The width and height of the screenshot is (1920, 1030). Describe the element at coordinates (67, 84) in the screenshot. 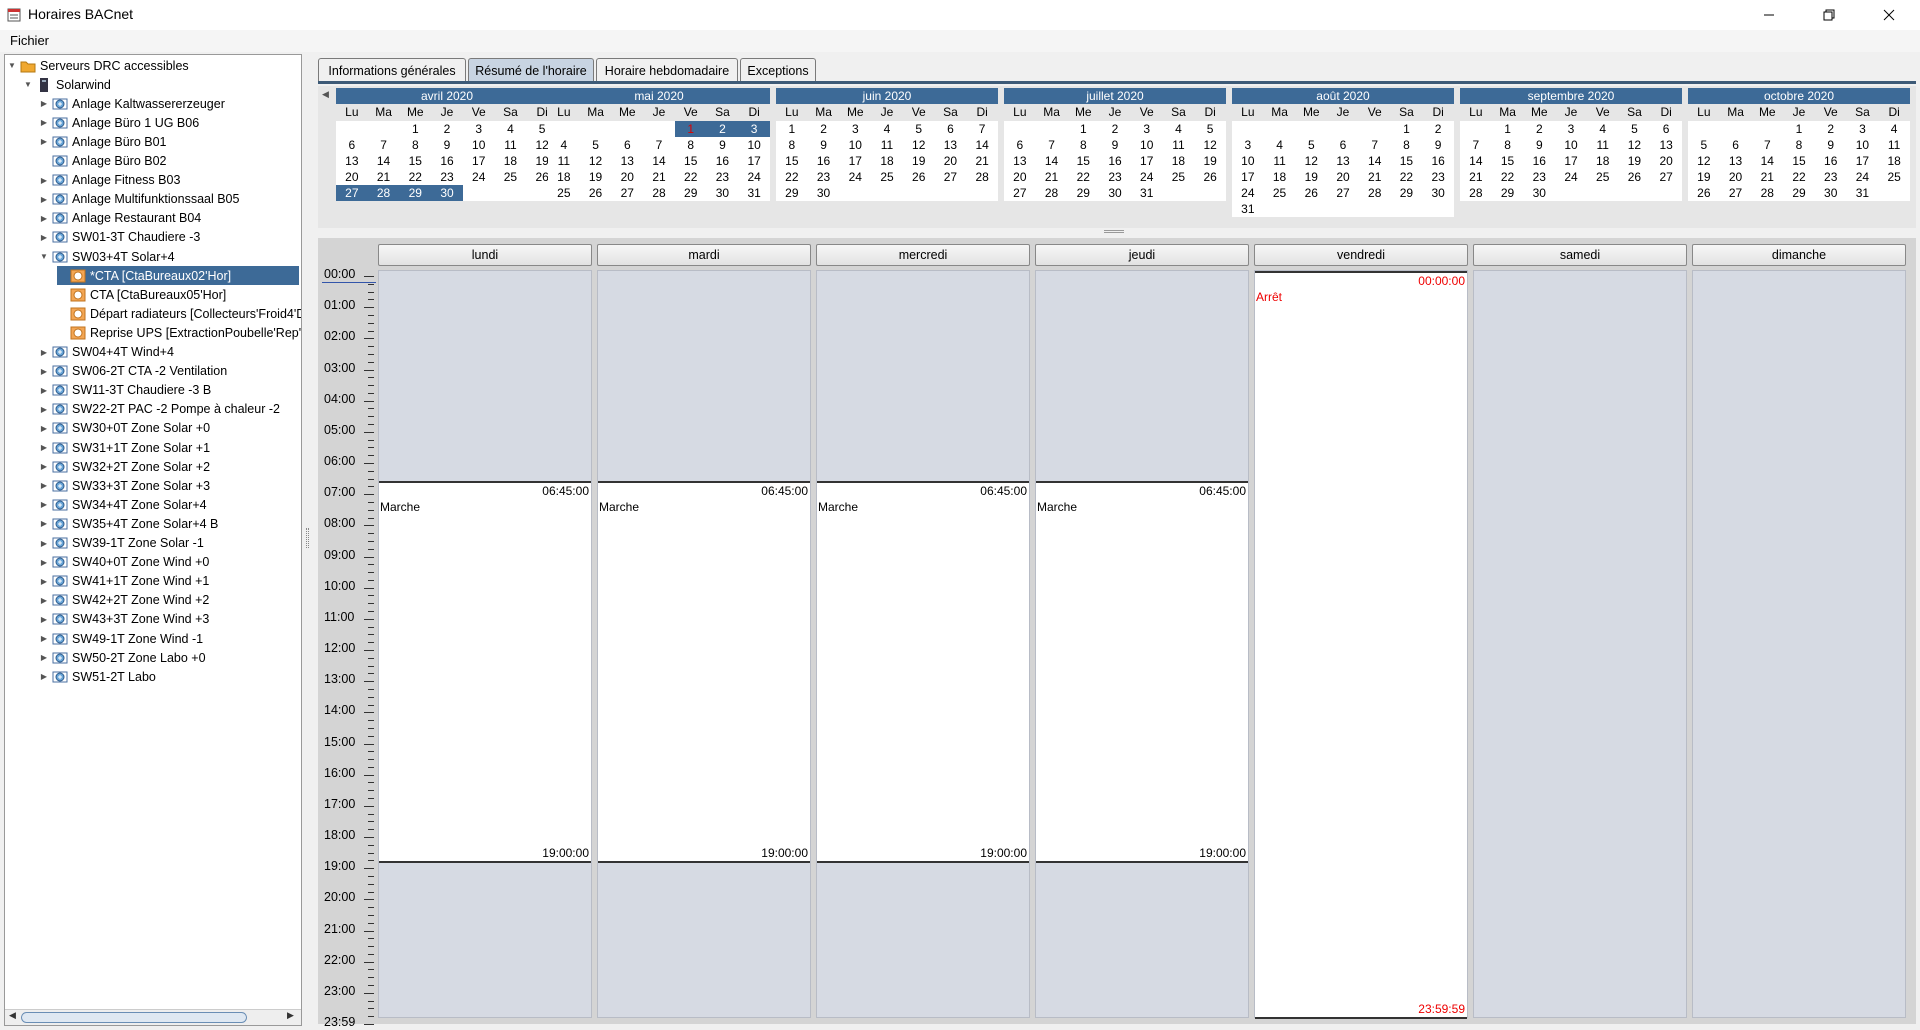

I see `tree-server: ▼ Solarwind` at that location.